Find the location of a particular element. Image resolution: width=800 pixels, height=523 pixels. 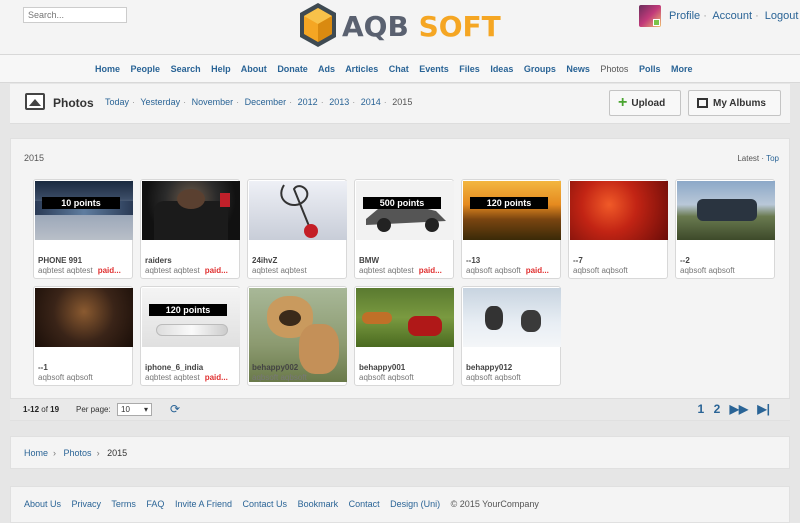

account-link: Account is located at coordinates (732, 16).